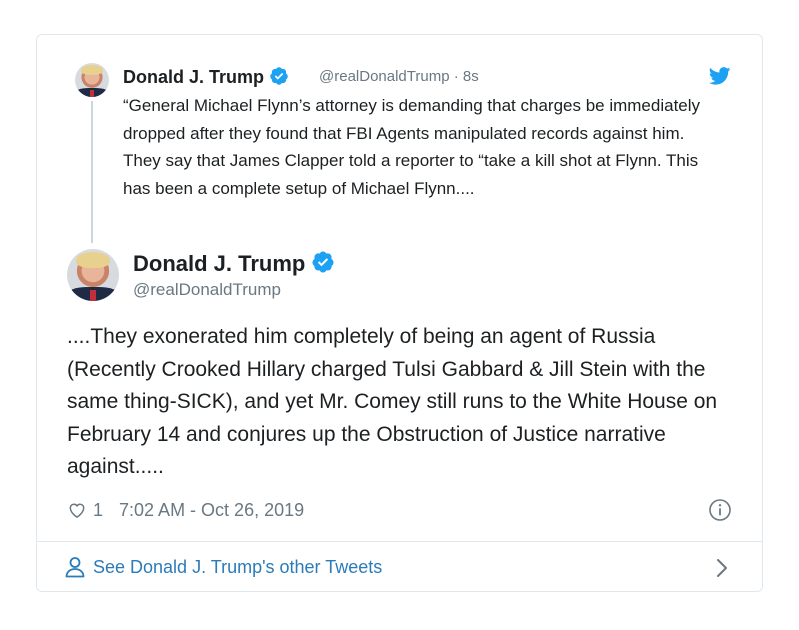 The image size is (799, 630). I want to click on main-author-avatar, so click(93, 275).